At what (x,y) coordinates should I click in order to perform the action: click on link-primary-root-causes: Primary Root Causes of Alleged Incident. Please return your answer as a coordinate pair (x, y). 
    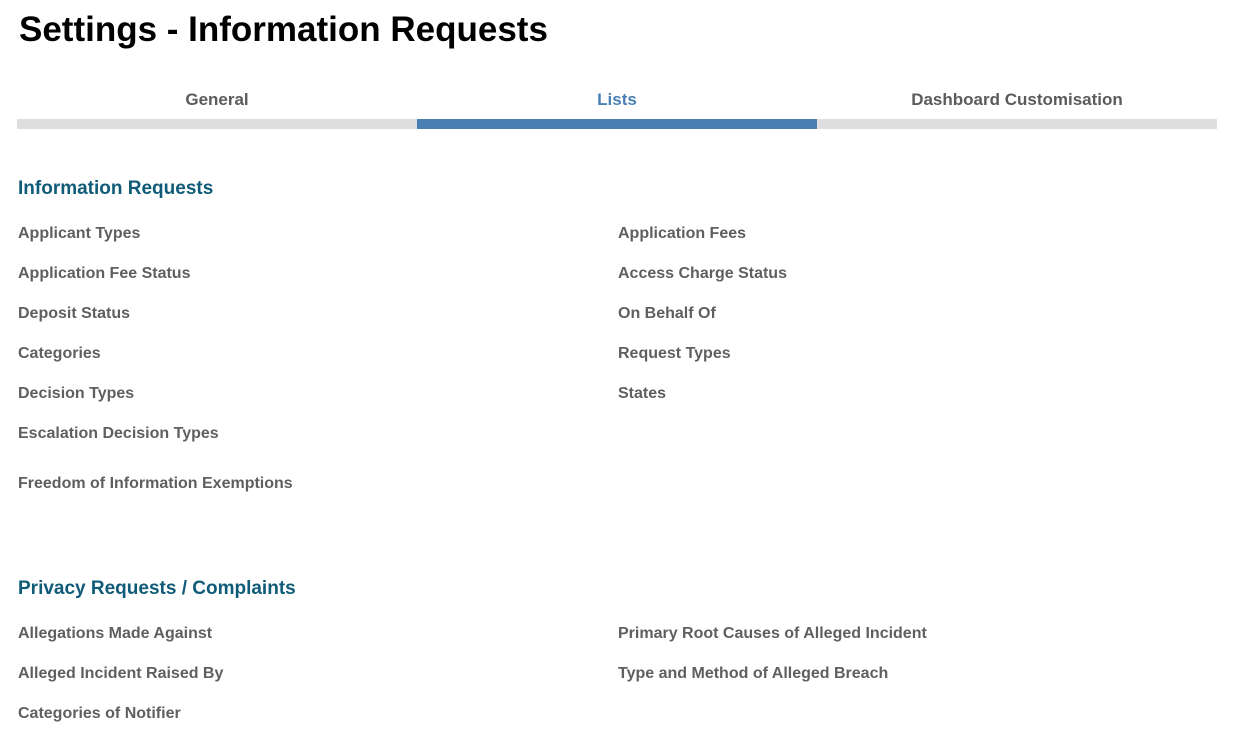
    Looking at the image, I should click on (772, 634).